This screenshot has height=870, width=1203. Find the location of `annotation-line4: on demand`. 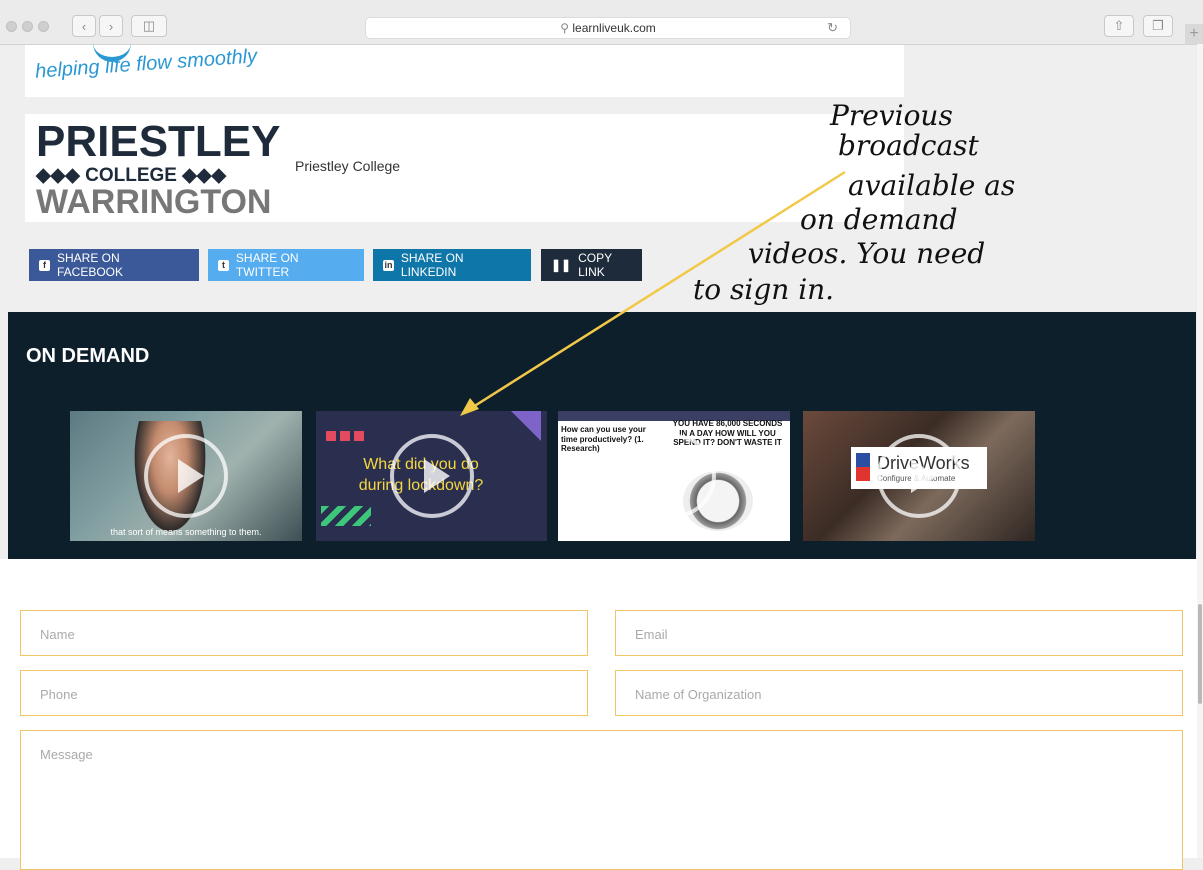

annotation-line4: on demand is located at coordinates (879, 219).